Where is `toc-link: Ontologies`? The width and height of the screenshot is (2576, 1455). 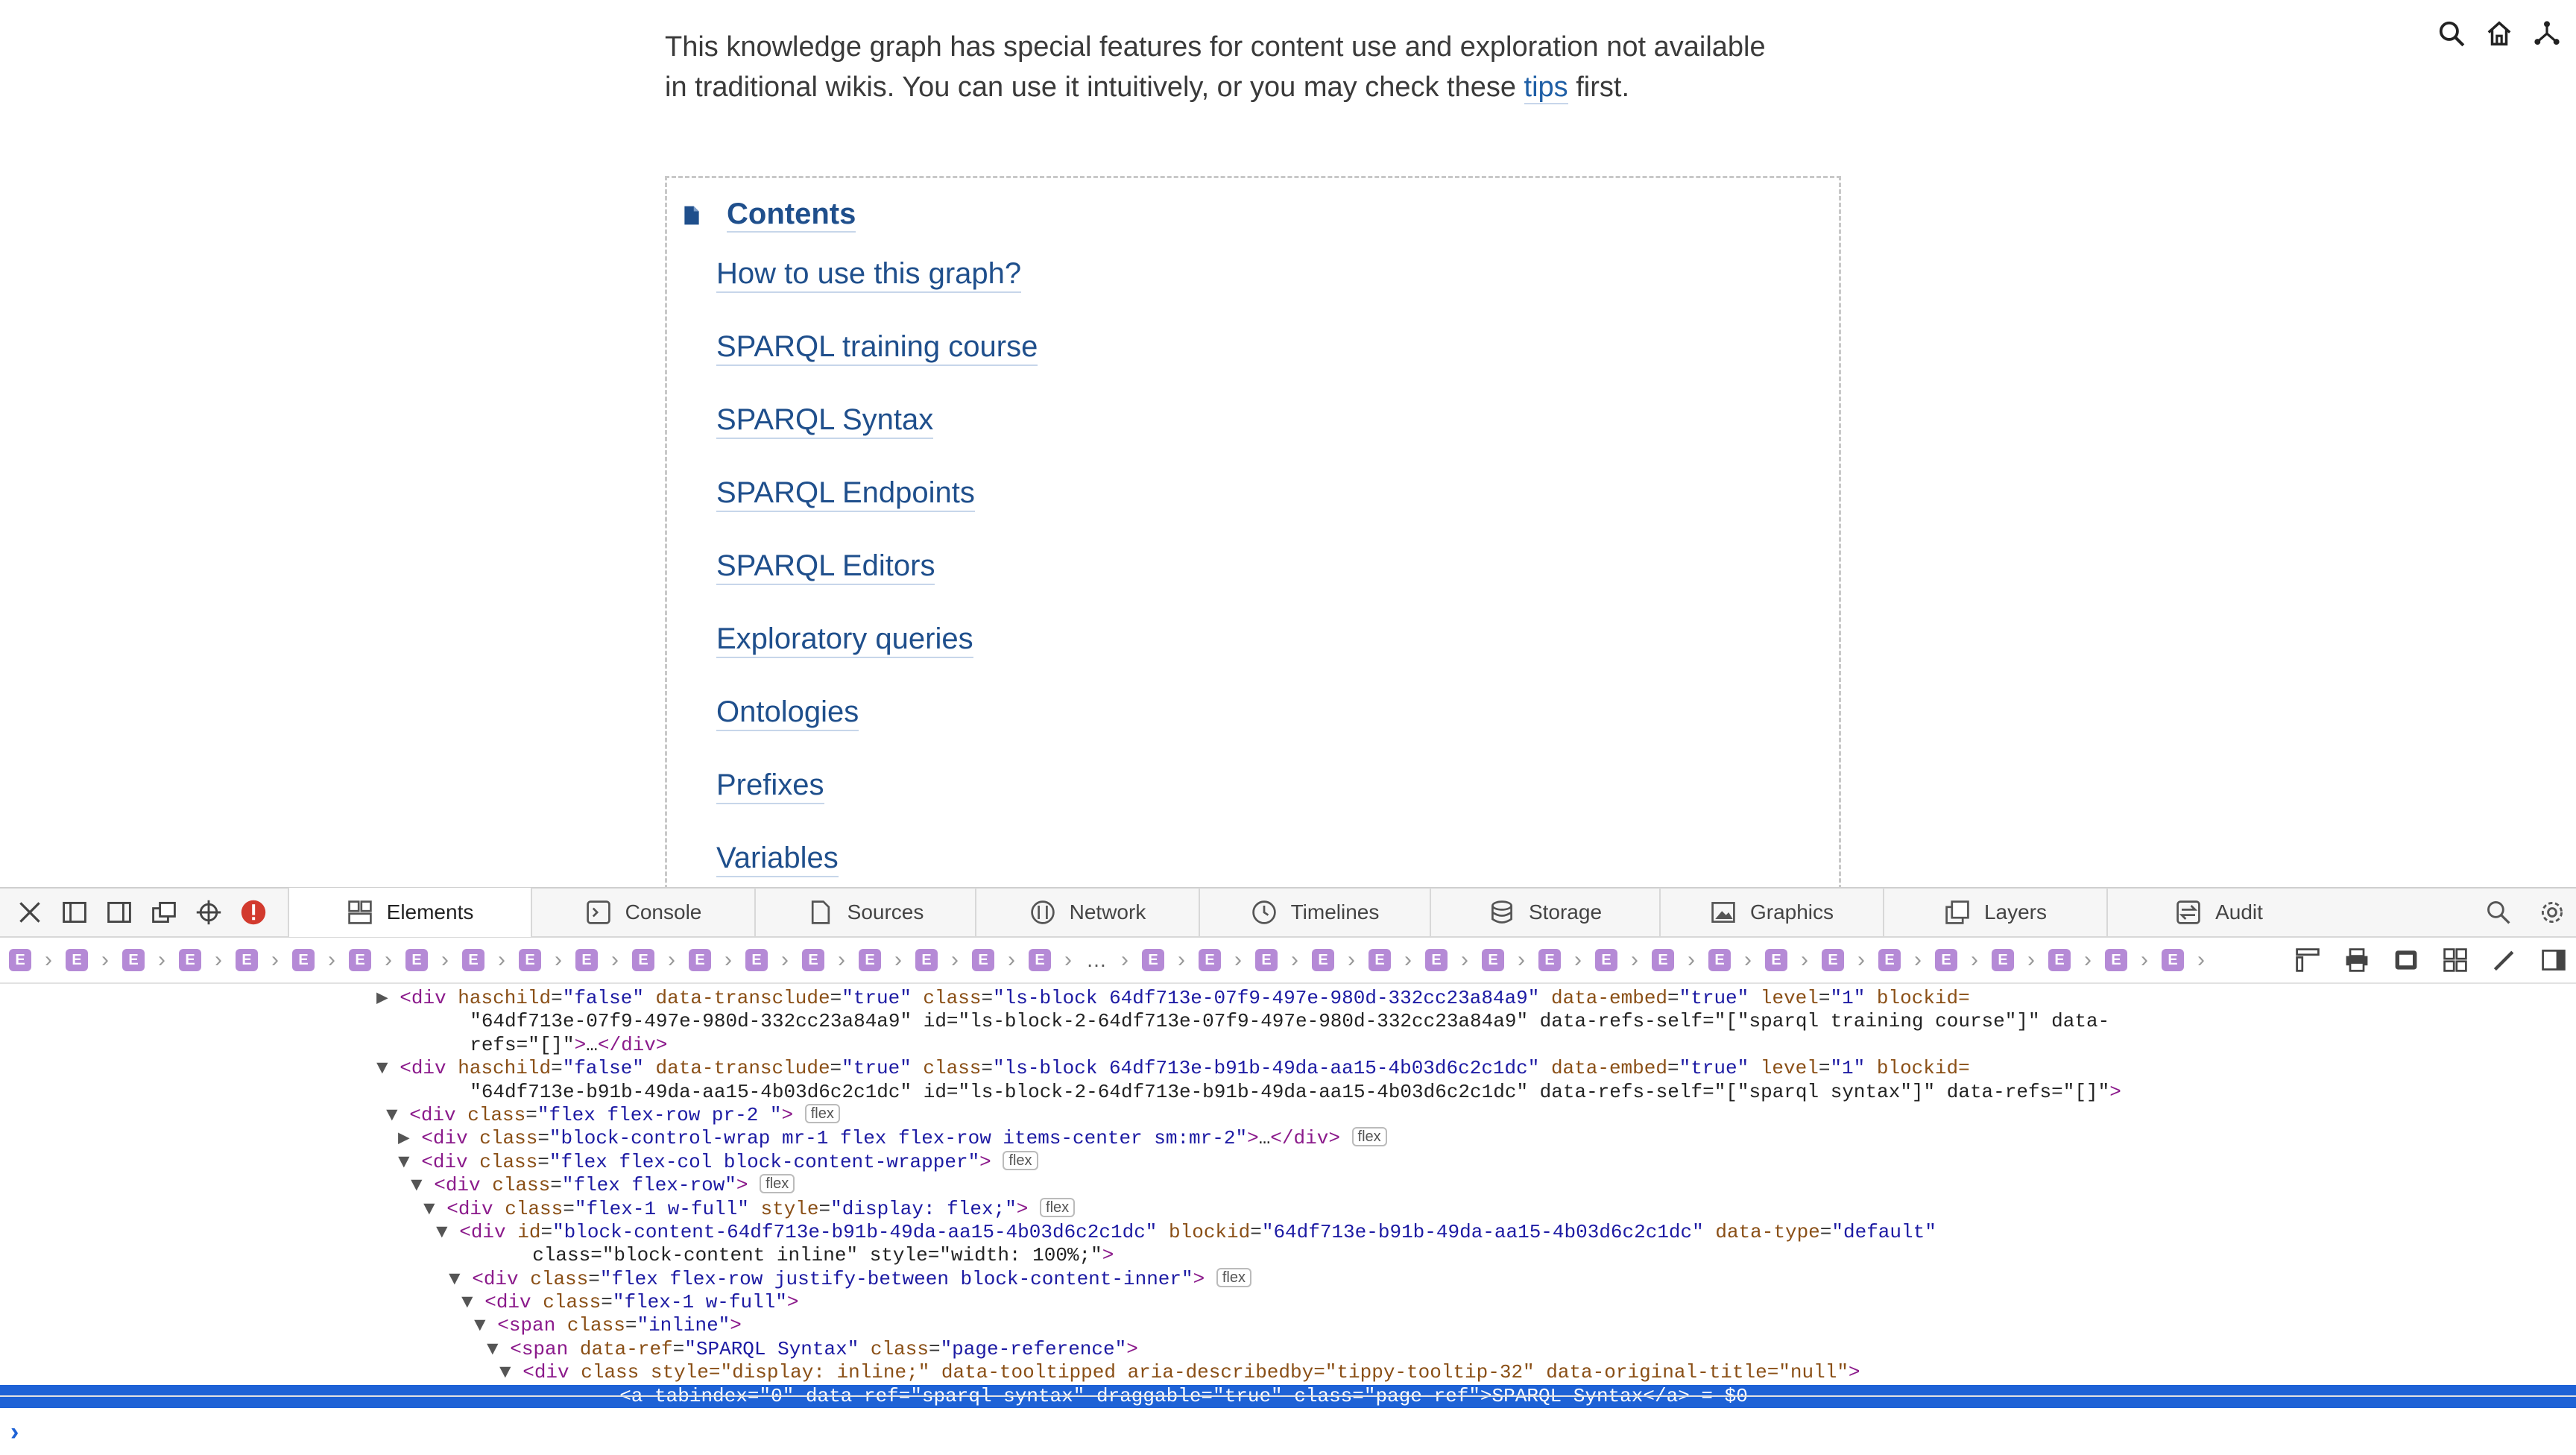
toc-link: Ontologies is located at coordinates (787, 713).